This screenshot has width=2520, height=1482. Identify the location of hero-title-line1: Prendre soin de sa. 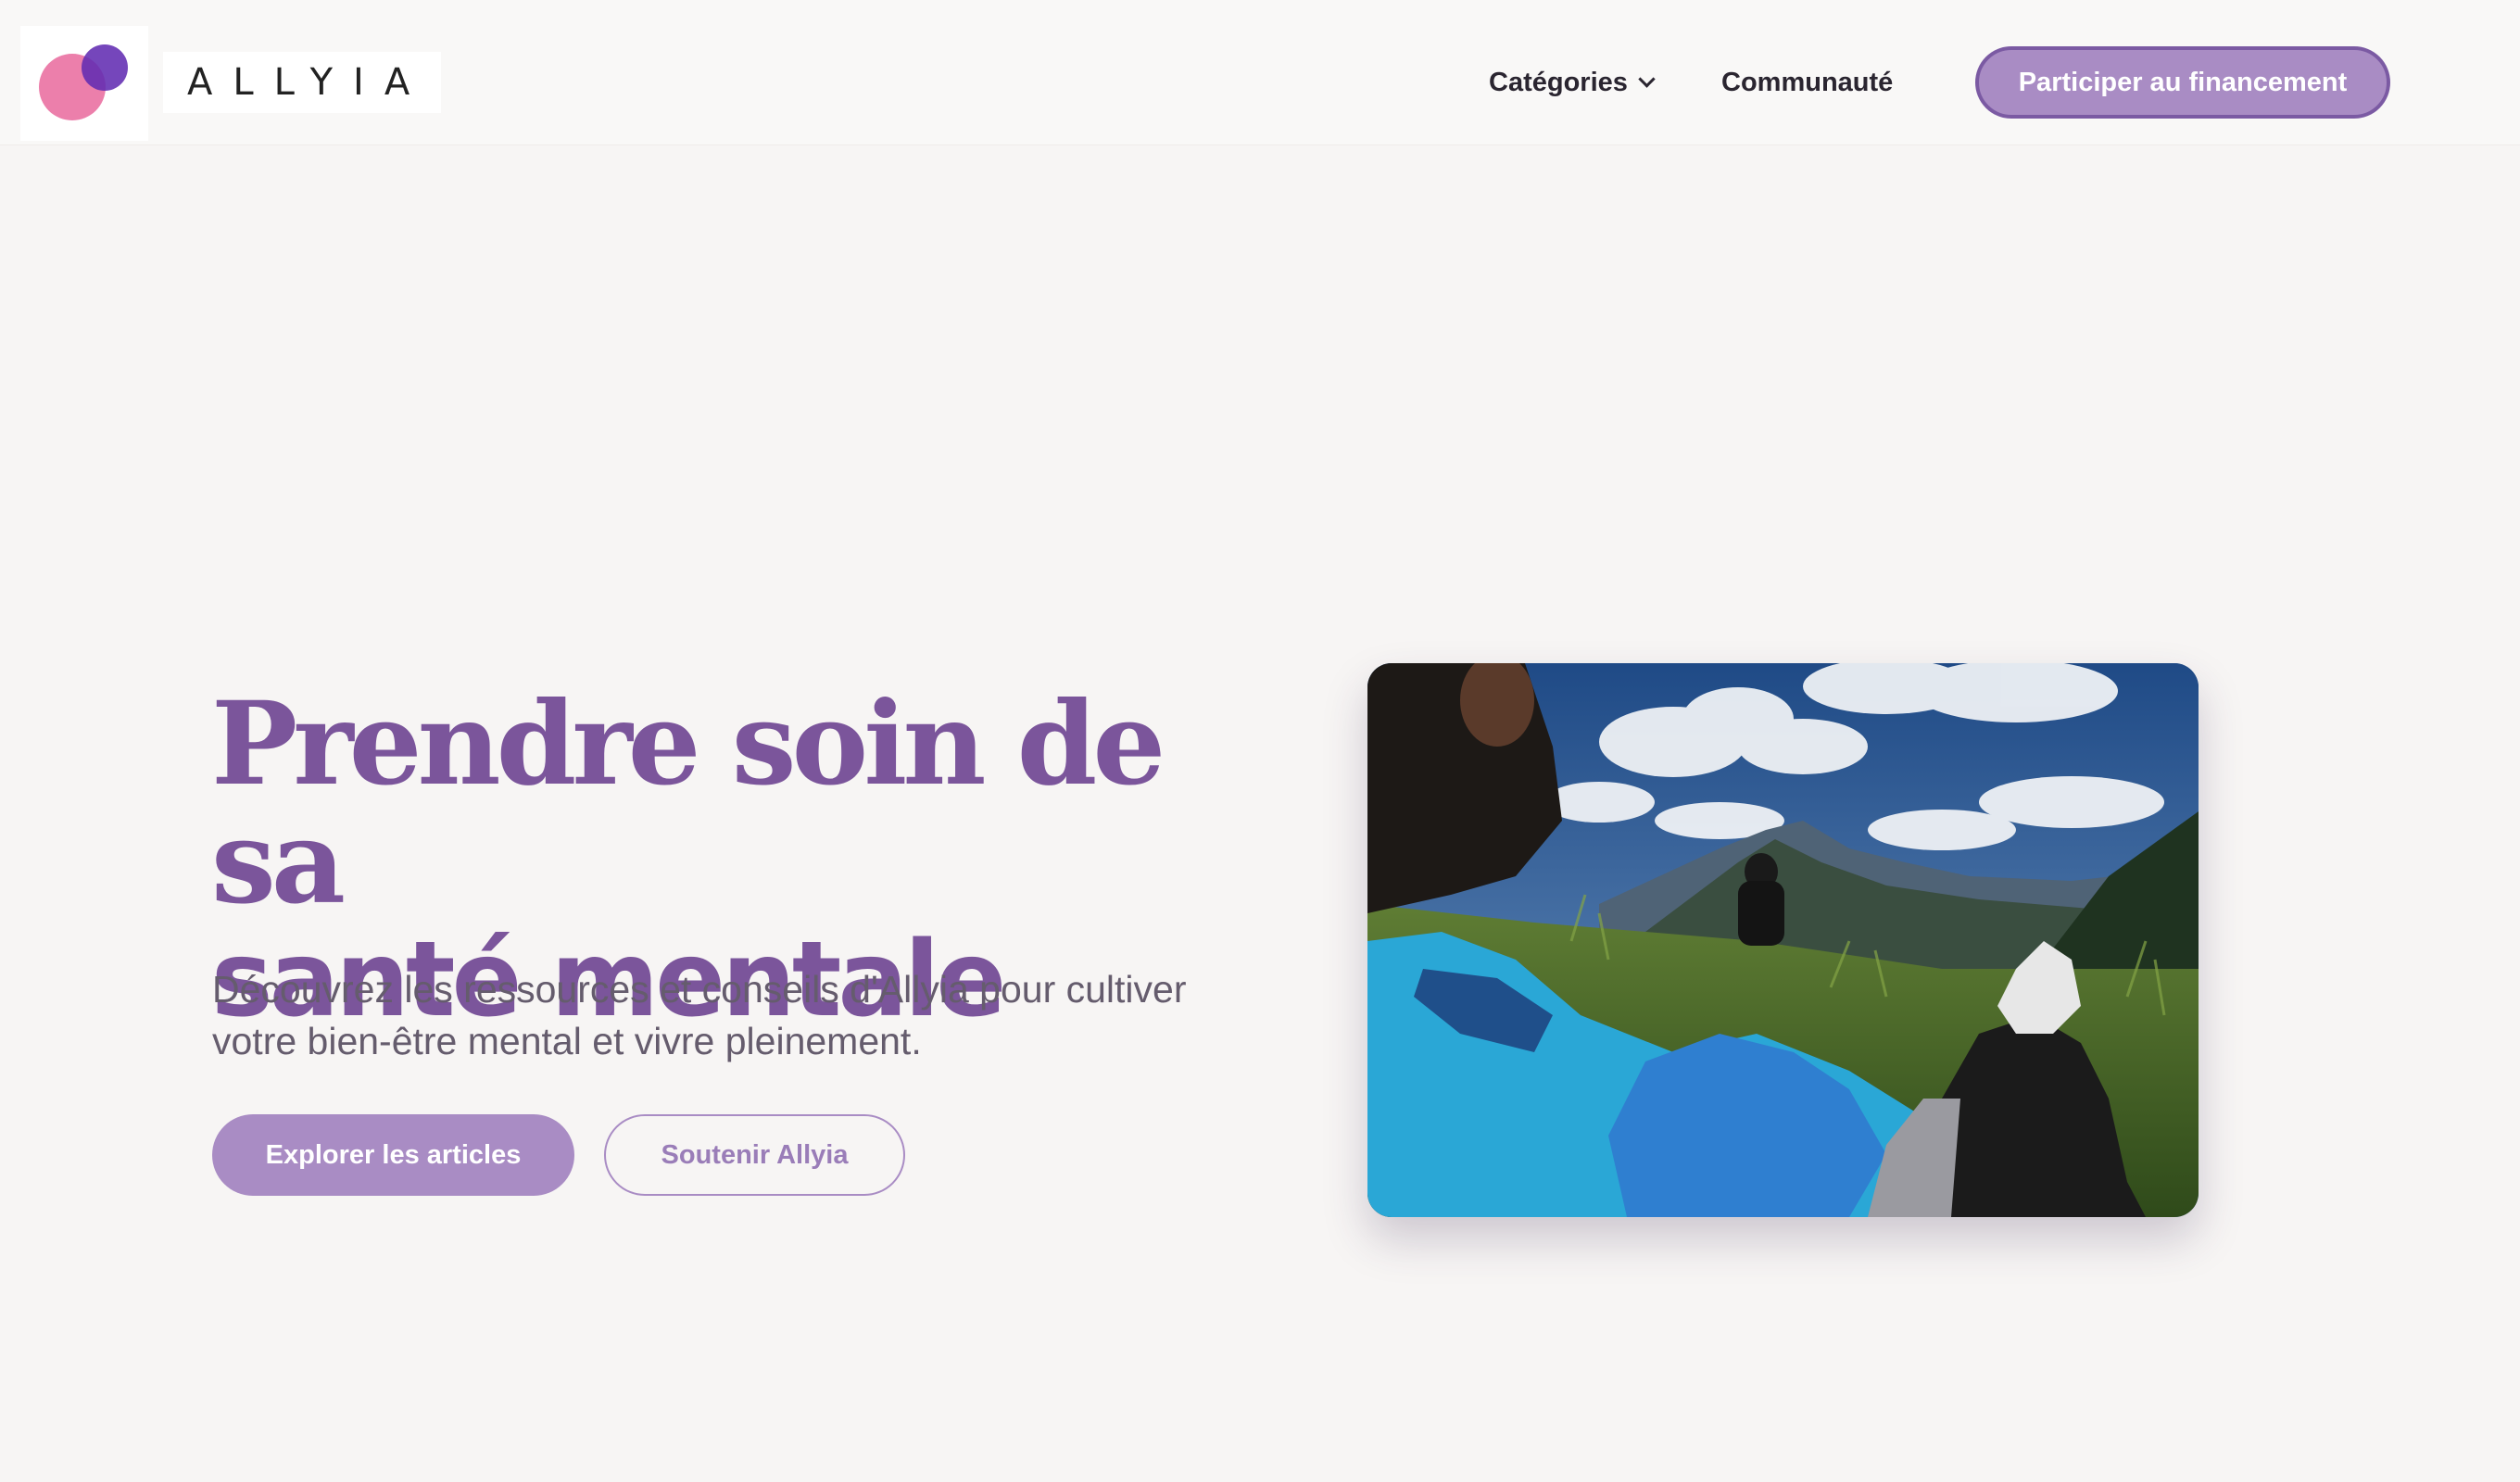
(688, 803).